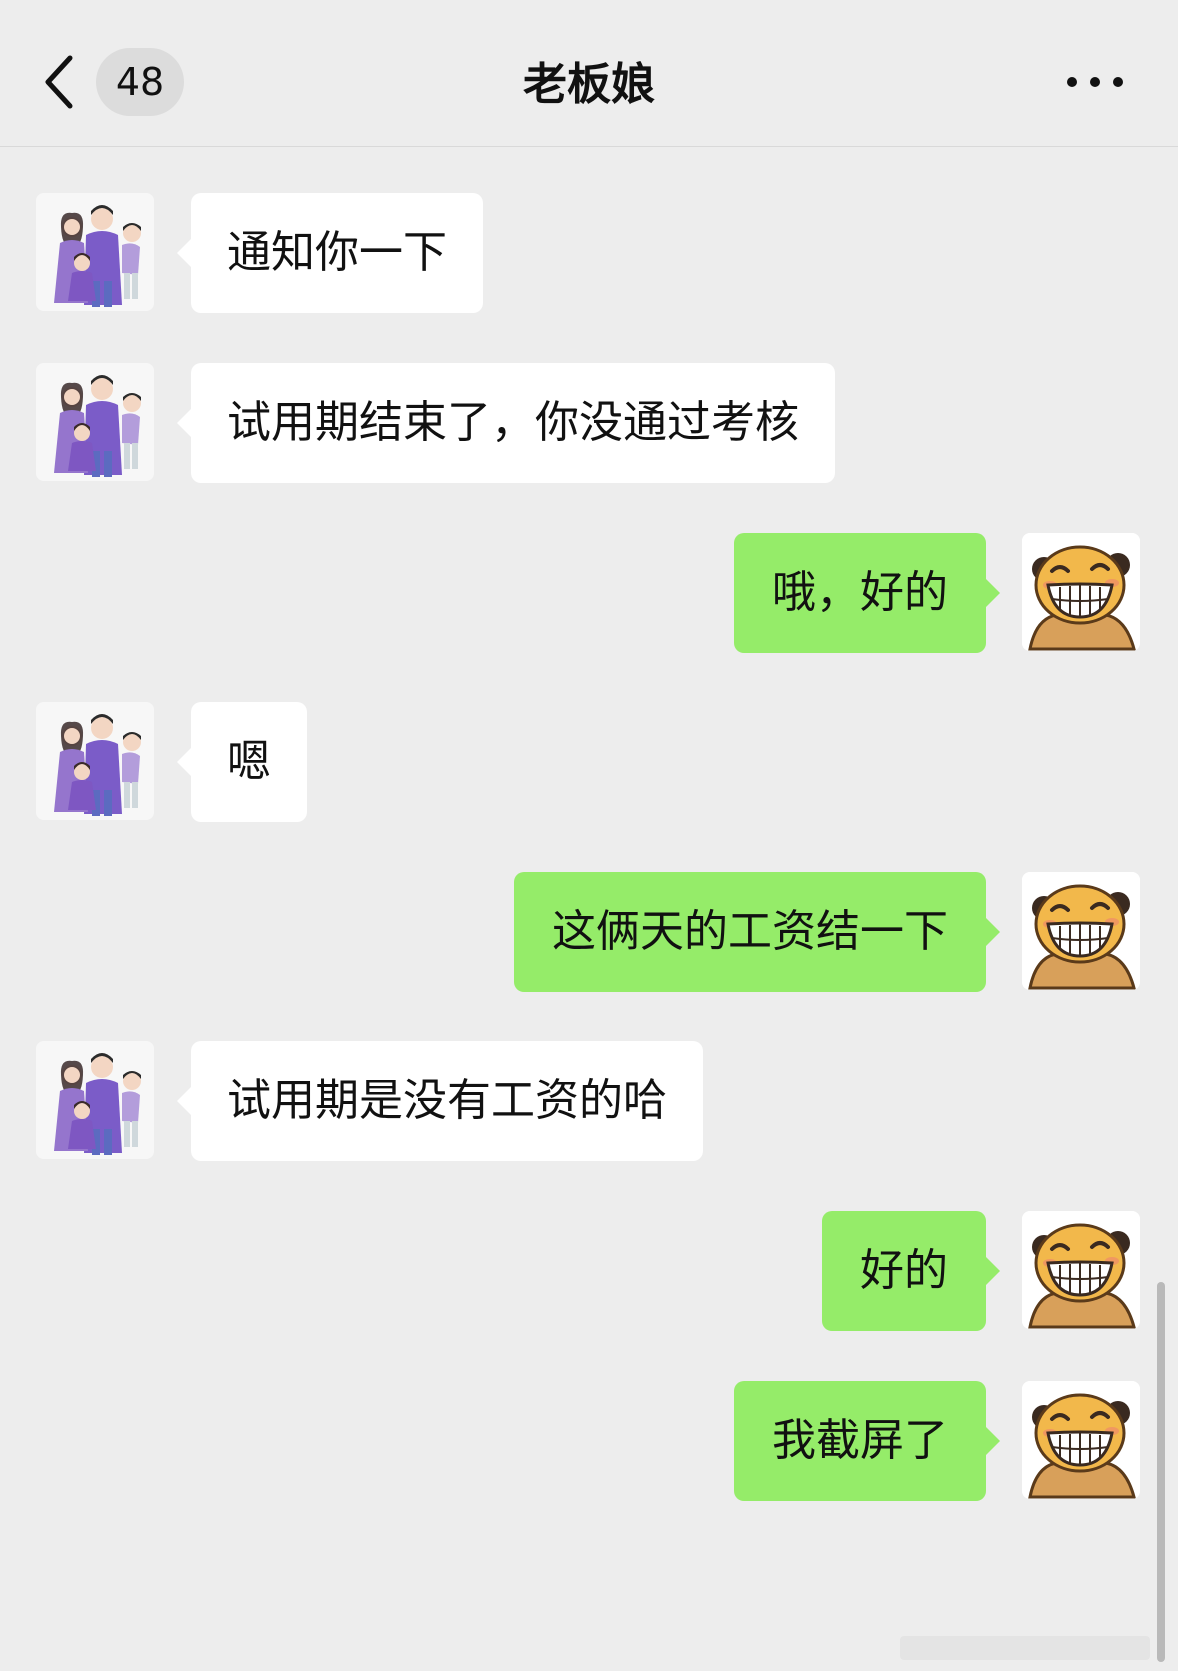 This screenshot has width=1178, height=1671. I want to click on message-row: 试用期是没有工资的哈, so click(589, 1101).